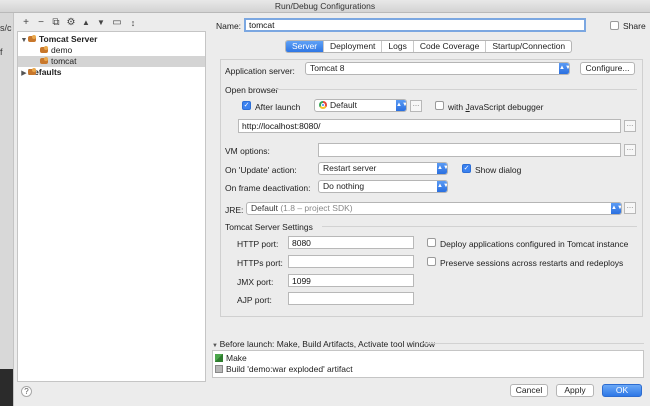 This screenshot has width=650, height=406. I want to click on http-port-field, so click(351, 242).